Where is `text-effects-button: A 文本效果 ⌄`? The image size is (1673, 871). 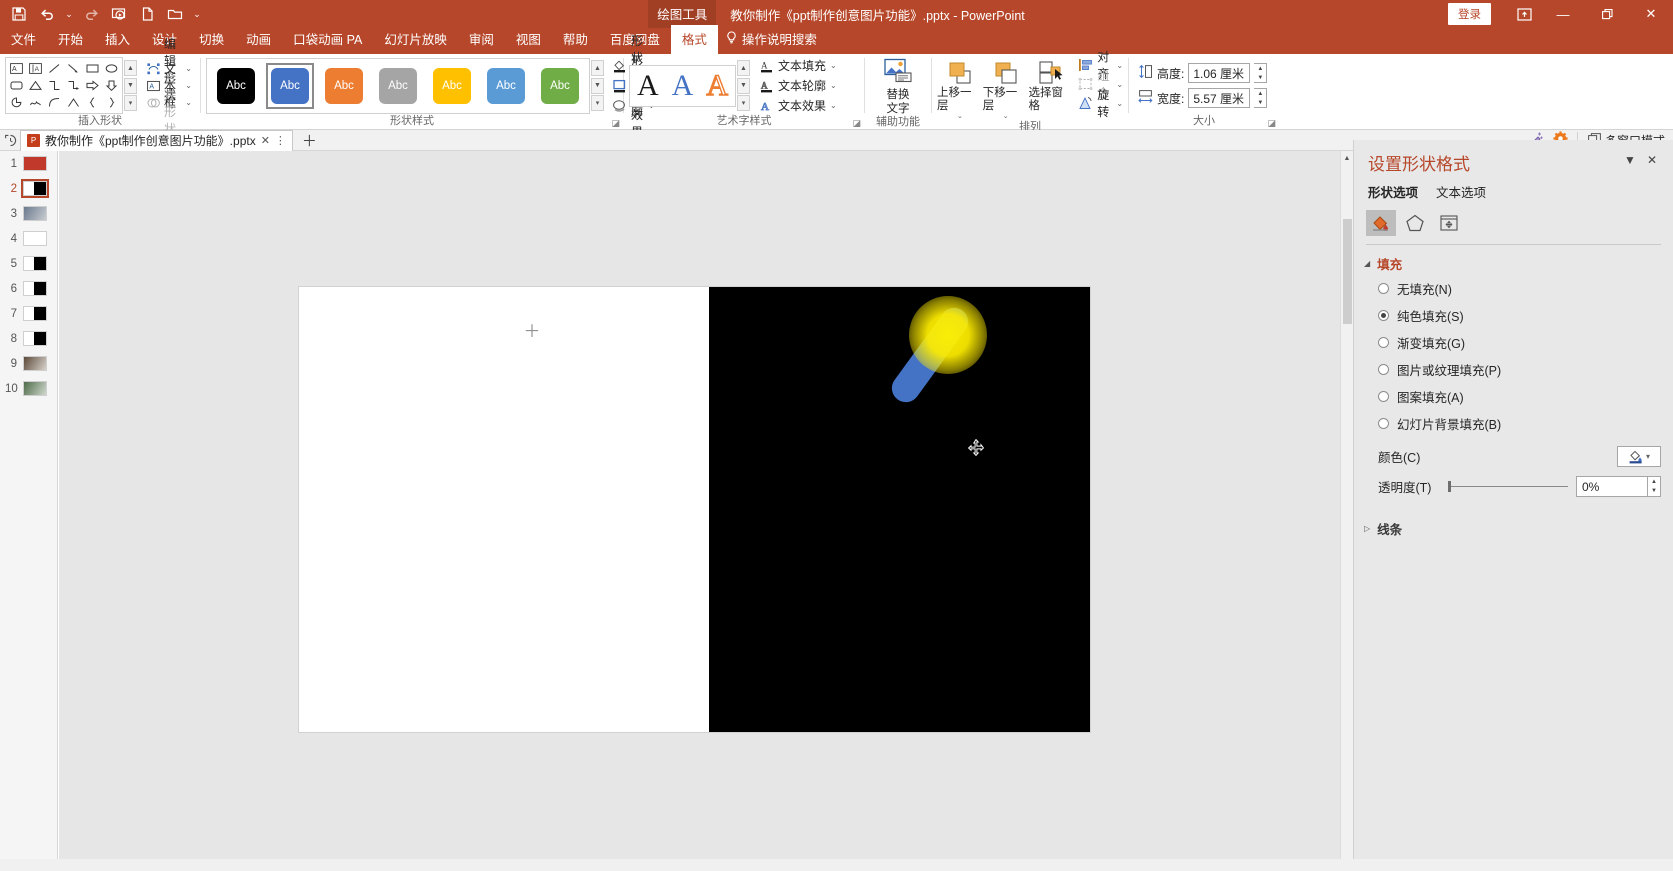 text-effects-button: A 文本效果 ⌄ is located at coordinates (797, 106).